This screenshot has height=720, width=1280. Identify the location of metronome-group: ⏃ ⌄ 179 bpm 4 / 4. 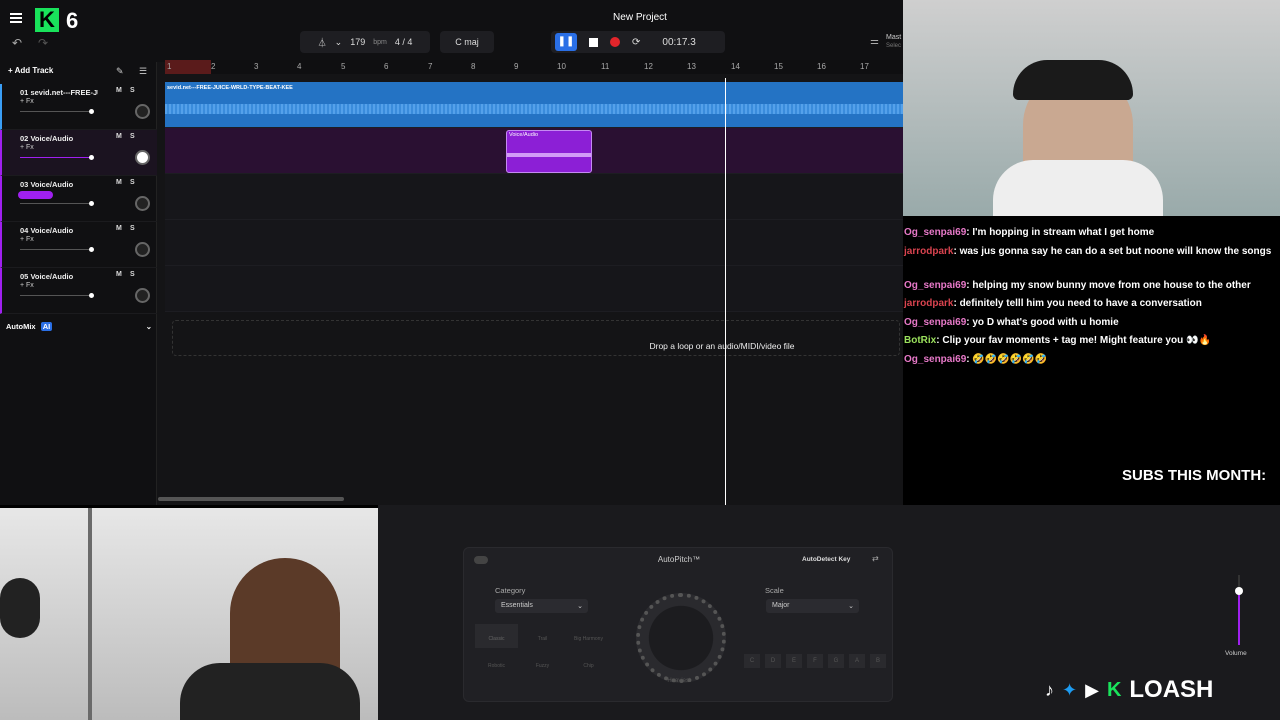
(365, 42).